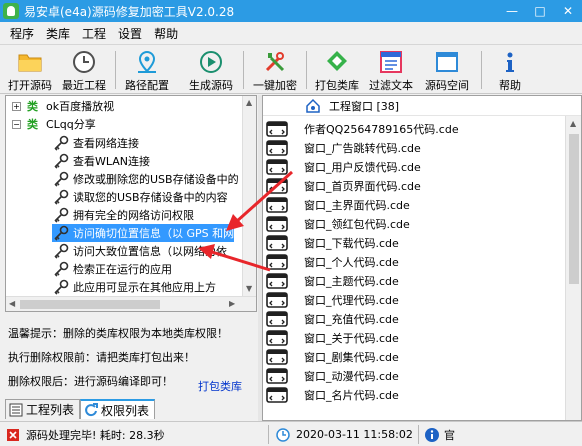 This screenshot has height=446, width=582. I want to click on menu-settings: 设置, so click(130, 33).